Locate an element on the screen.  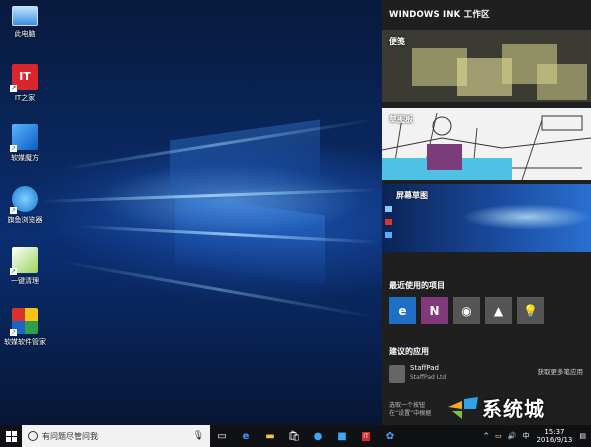
desktop-icon-label: 旗鱼浏览器 is located at coordinates (25, 220).